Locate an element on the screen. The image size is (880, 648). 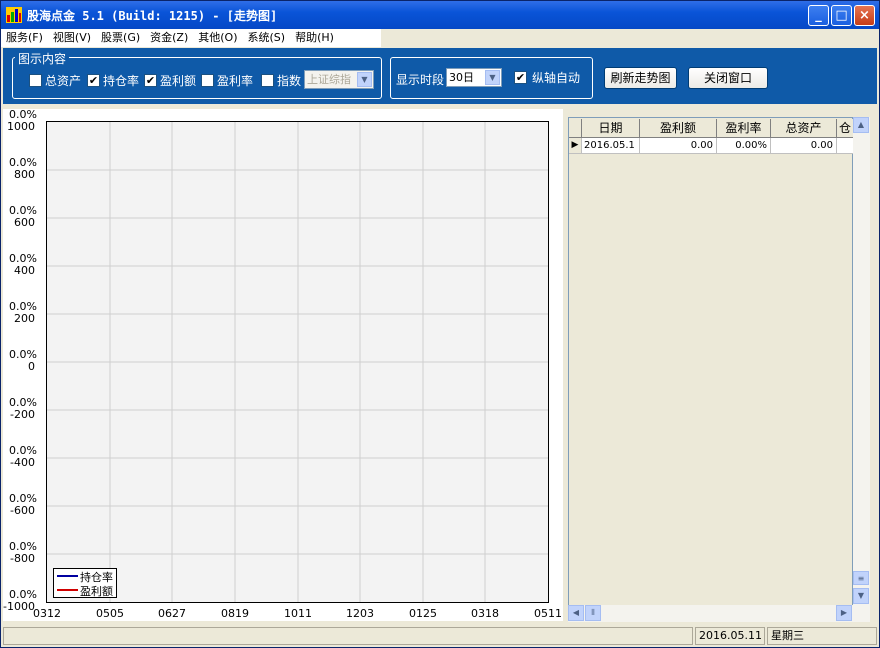
axis-auto-checkbox: ✔ is located at coordinates (520, 77).